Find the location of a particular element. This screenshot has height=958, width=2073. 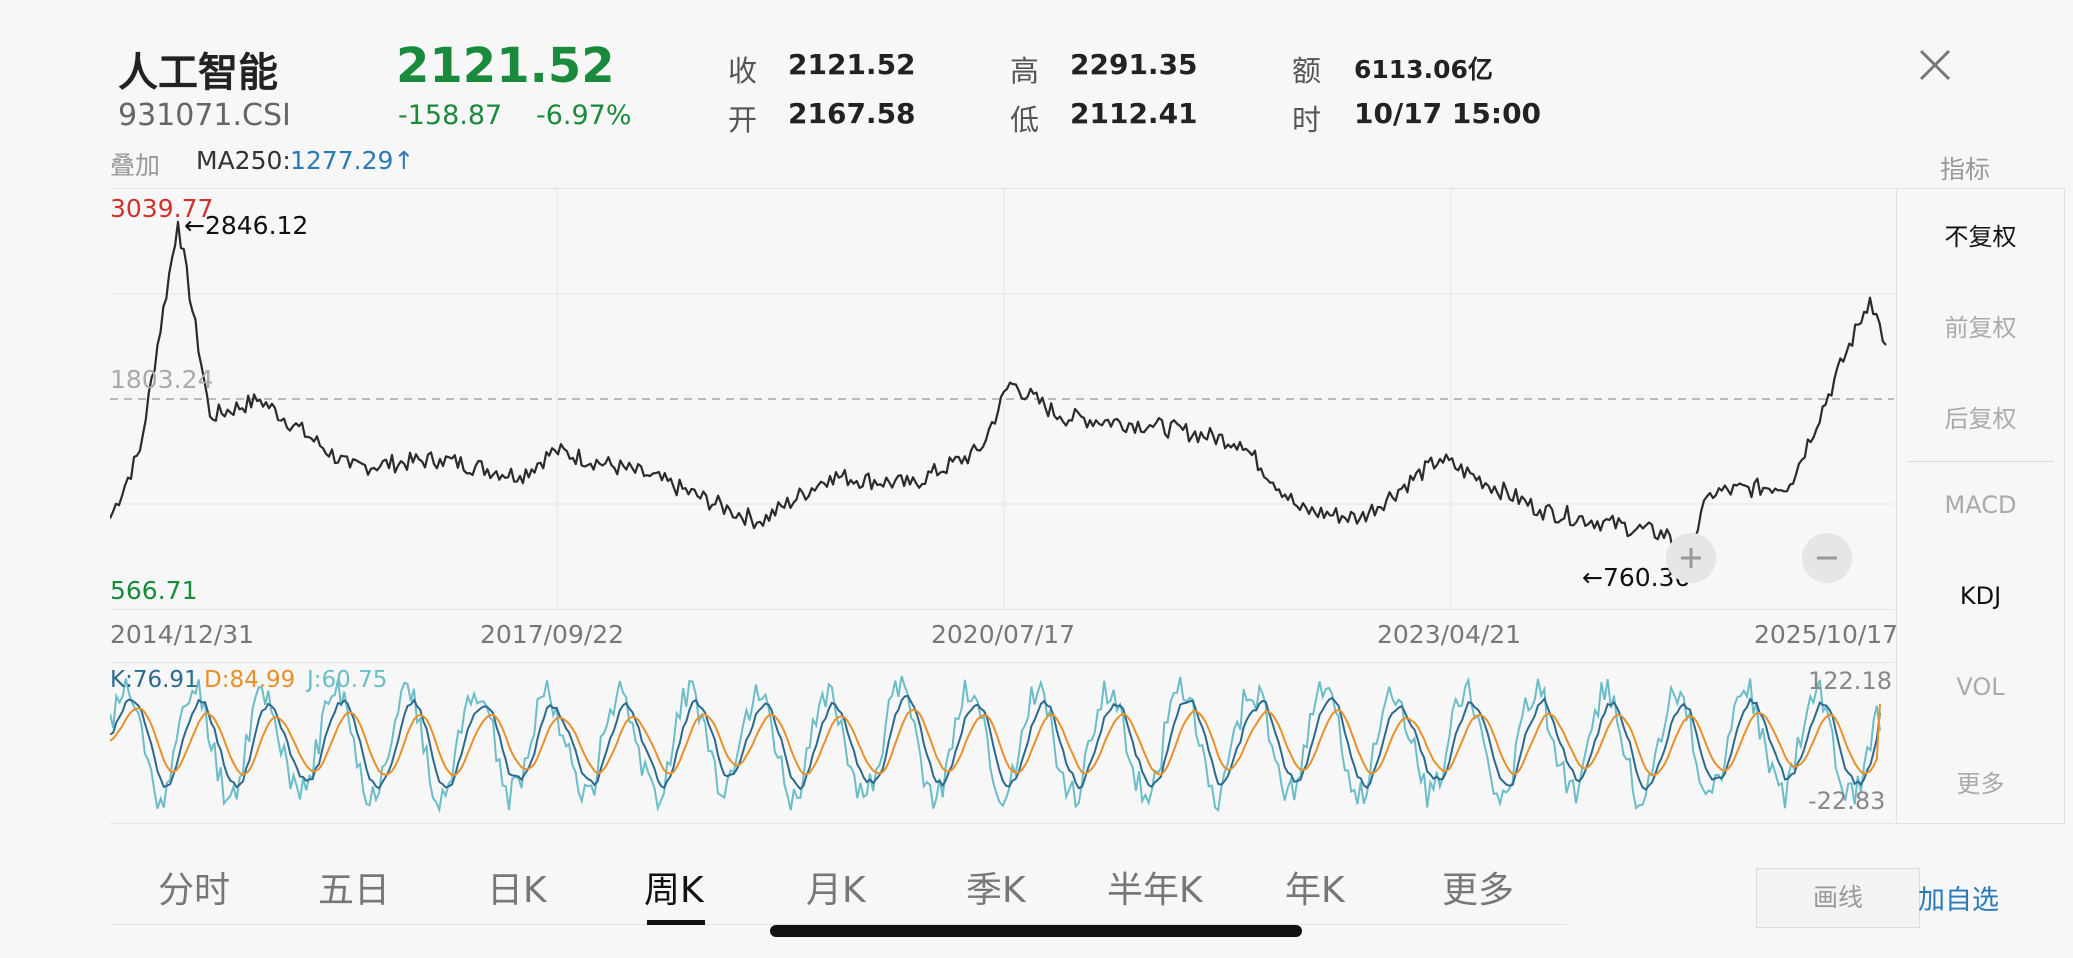

tab-weekly-k: 周K is located at coordinates (674, 887).